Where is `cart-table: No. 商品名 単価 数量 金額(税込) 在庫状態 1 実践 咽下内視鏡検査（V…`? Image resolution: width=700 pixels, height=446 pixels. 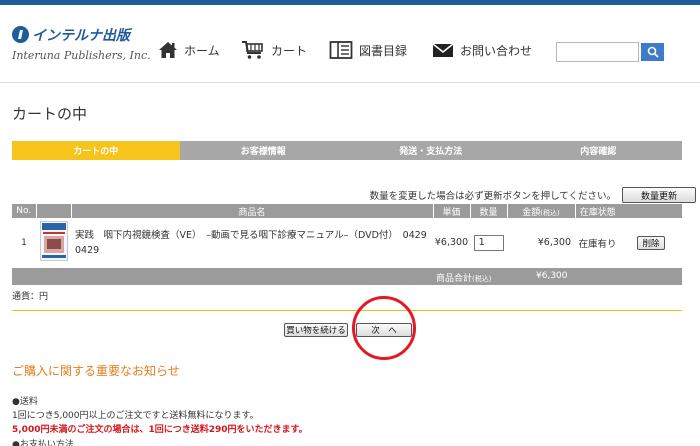 cart-table: No. 商品名 単価 数量 金額(税込) 在庫状態 1 実践 咽下内視鏡検査（V… is located at coordinates (347, 236).